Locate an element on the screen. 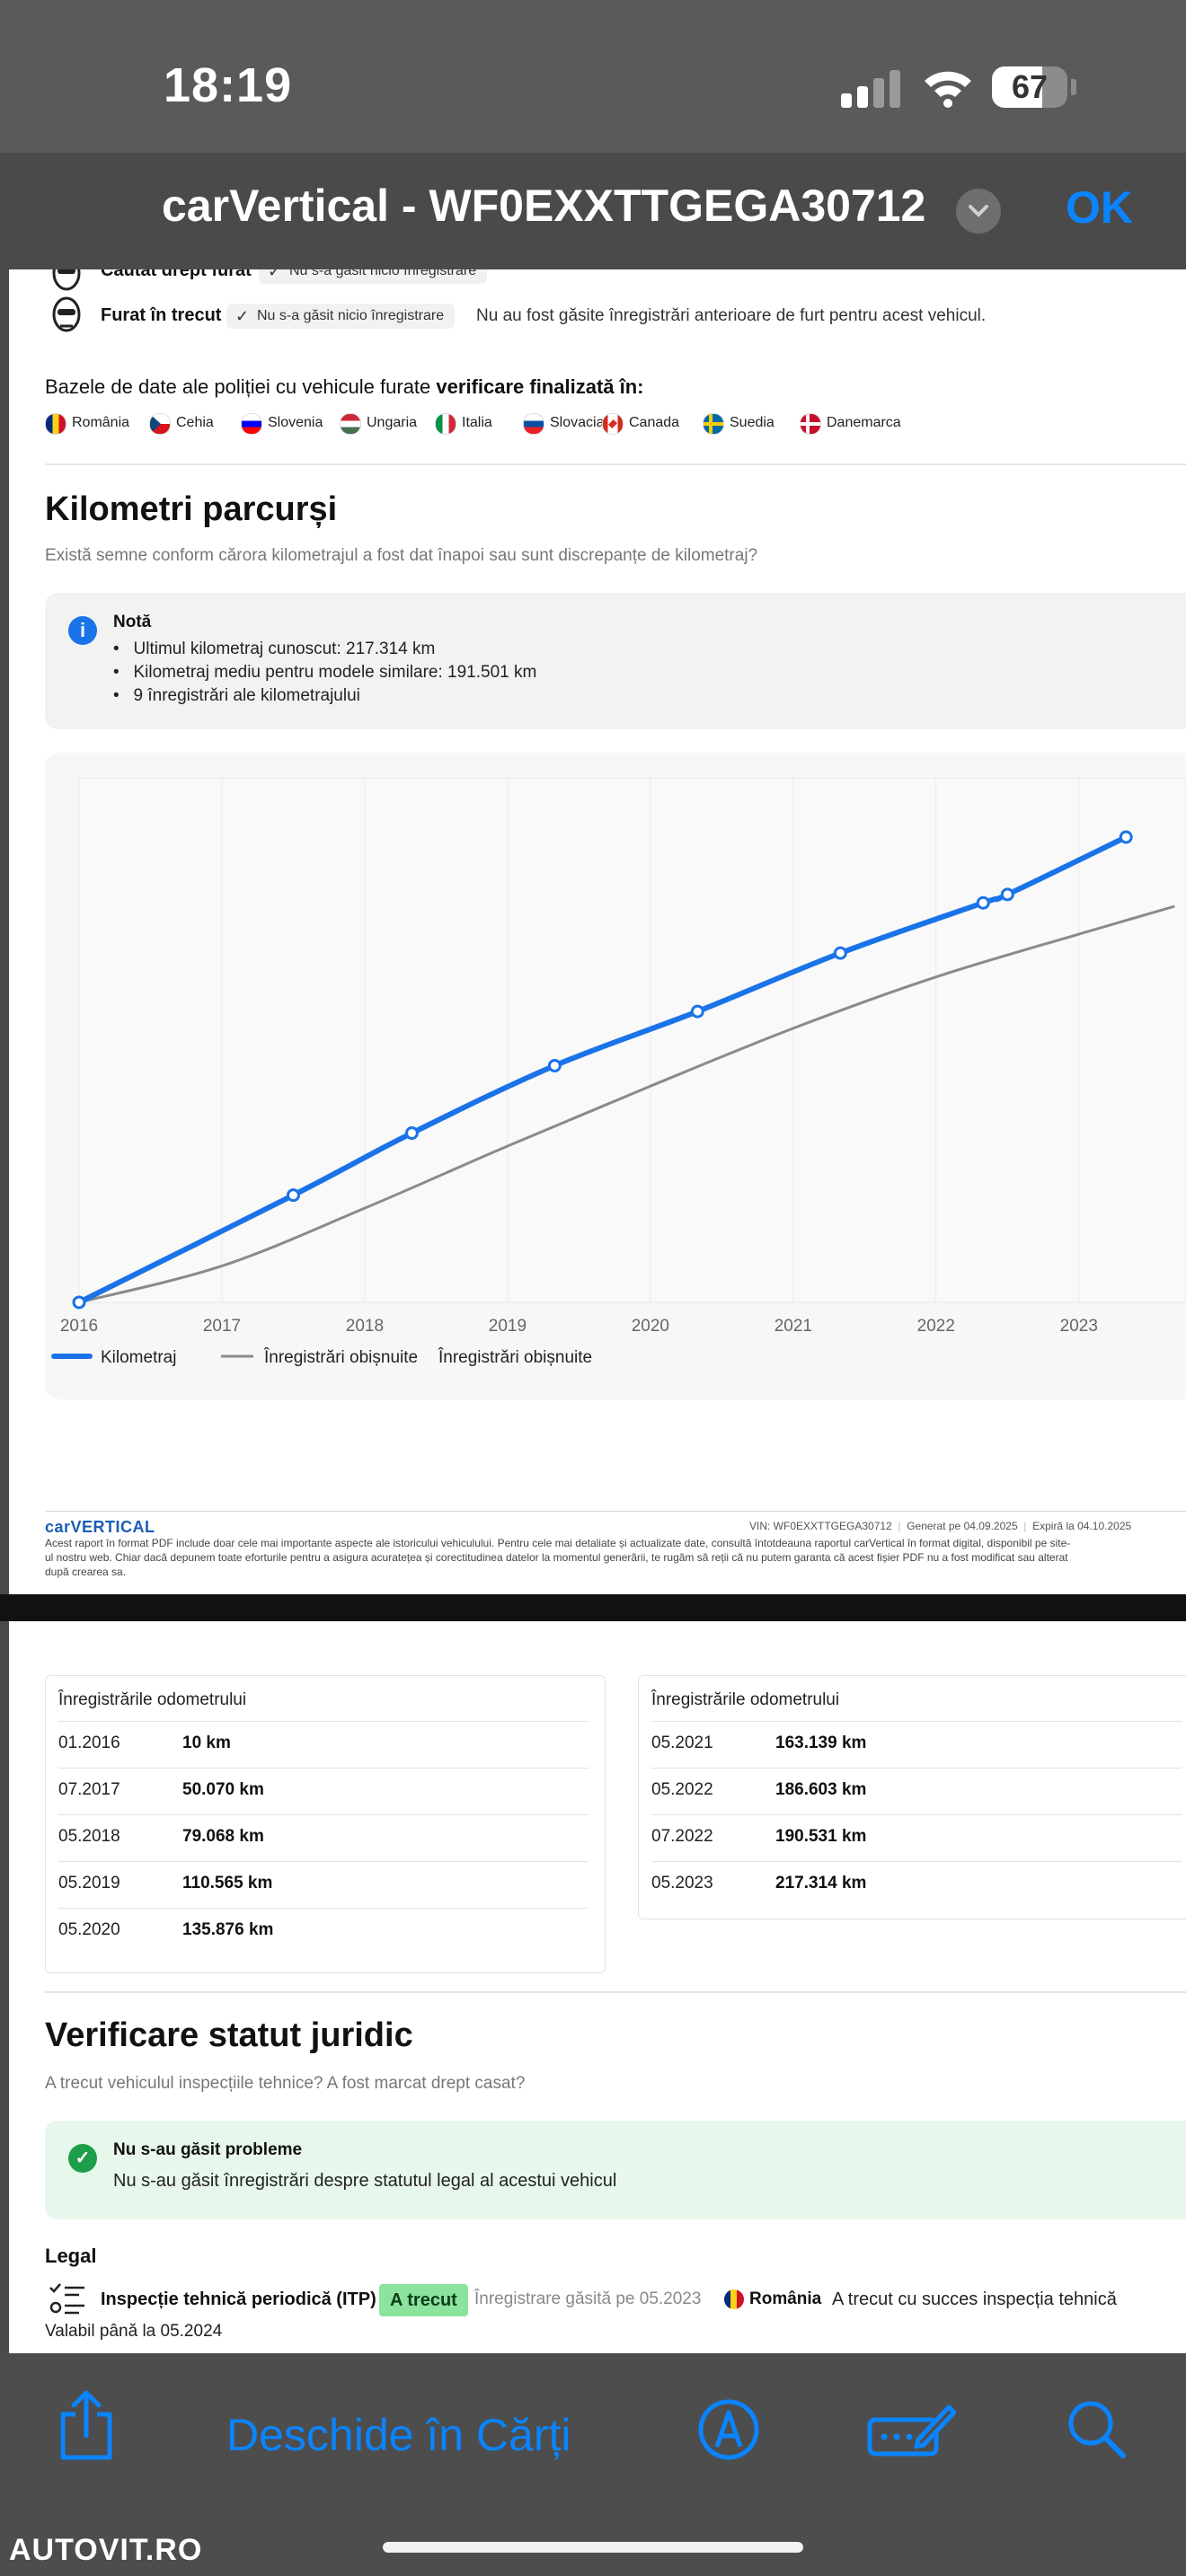  x-tick-label: 2019 is located at coordinates (508, 1326).